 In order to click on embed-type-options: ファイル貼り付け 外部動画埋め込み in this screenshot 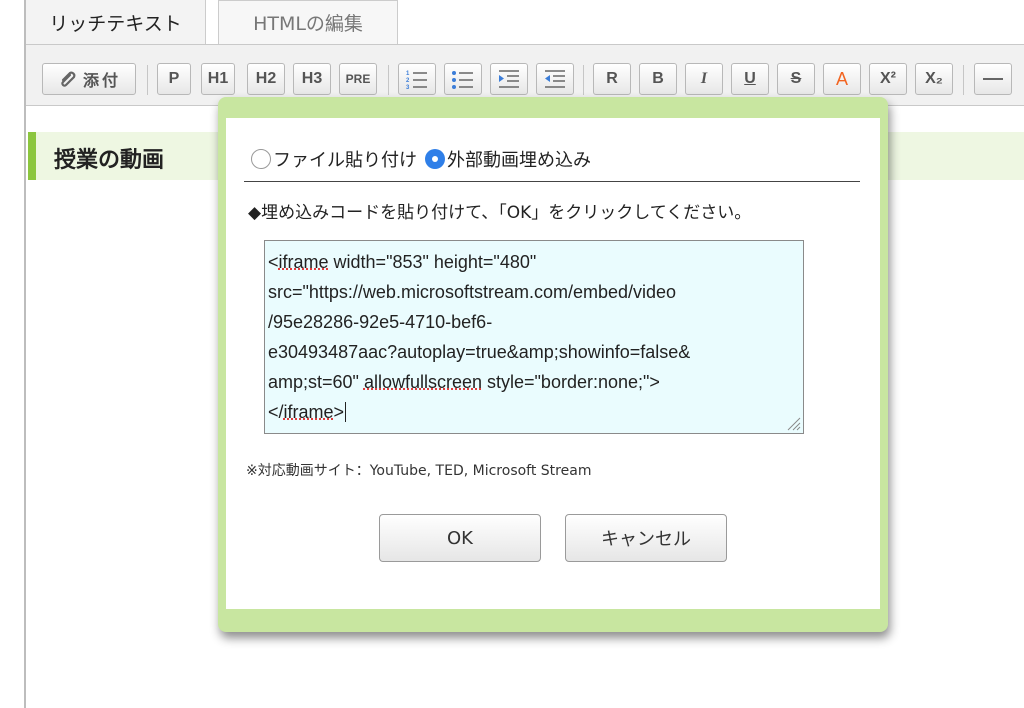, I will do `click(425, 159)`.